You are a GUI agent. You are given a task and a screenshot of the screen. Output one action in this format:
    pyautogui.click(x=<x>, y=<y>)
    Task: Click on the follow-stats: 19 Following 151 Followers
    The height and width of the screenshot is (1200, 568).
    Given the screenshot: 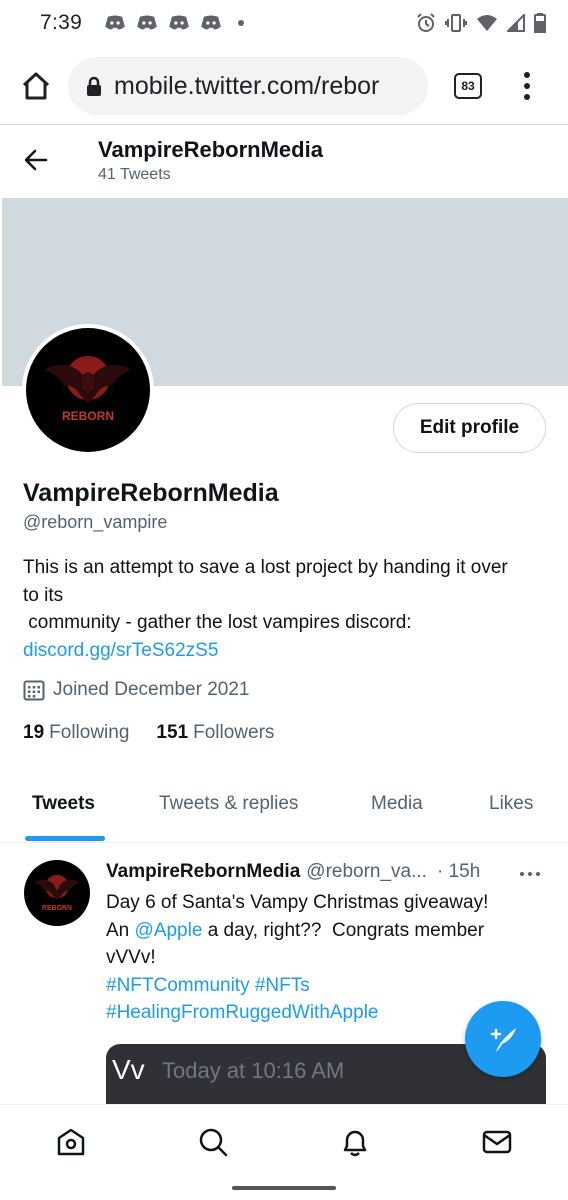 What is the action you would take?
    pyautogui.click(x=162, y=733)
    